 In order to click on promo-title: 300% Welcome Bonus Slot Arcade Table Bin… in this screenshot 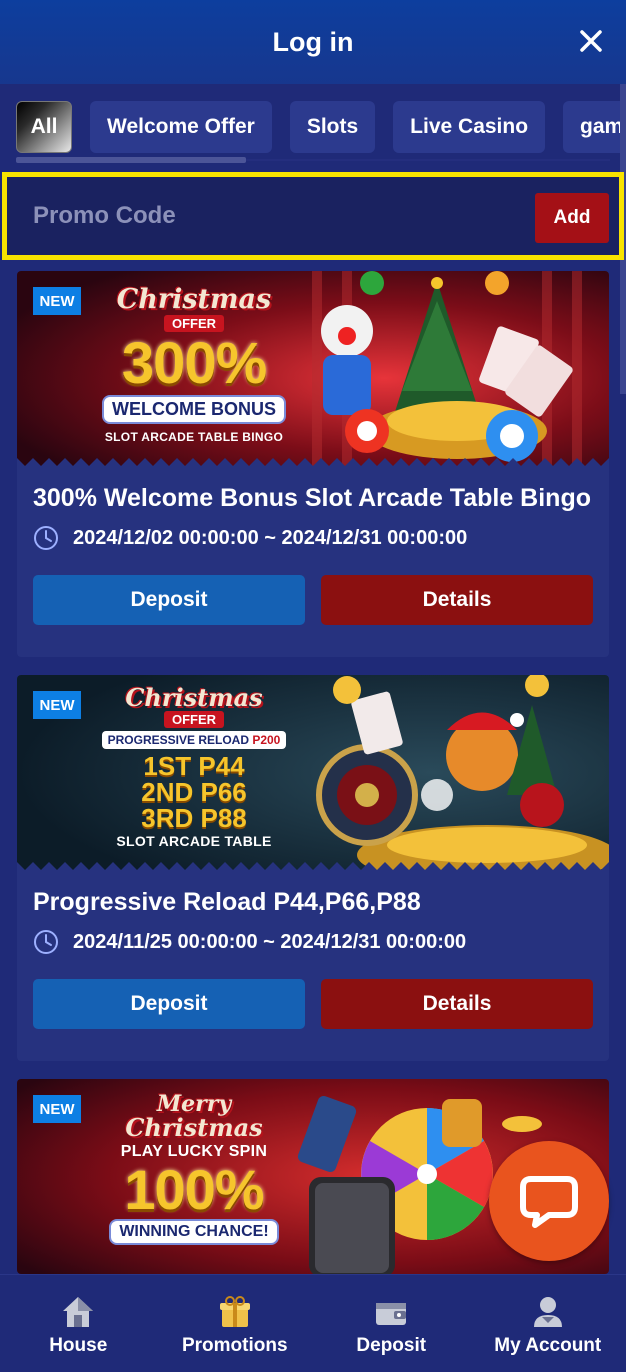, I will do `click(312, 498)`.